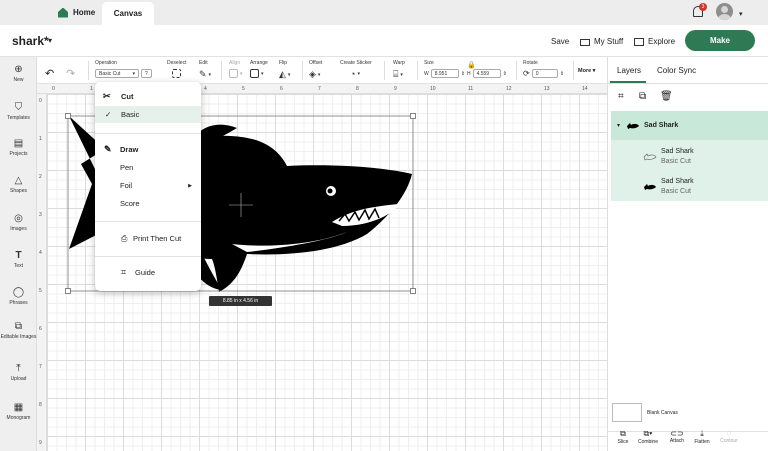 The height and width of the screenshot is (451, 768). I want to click on sidebar-item-templates: ⛉ Templates, so click(18, 111).